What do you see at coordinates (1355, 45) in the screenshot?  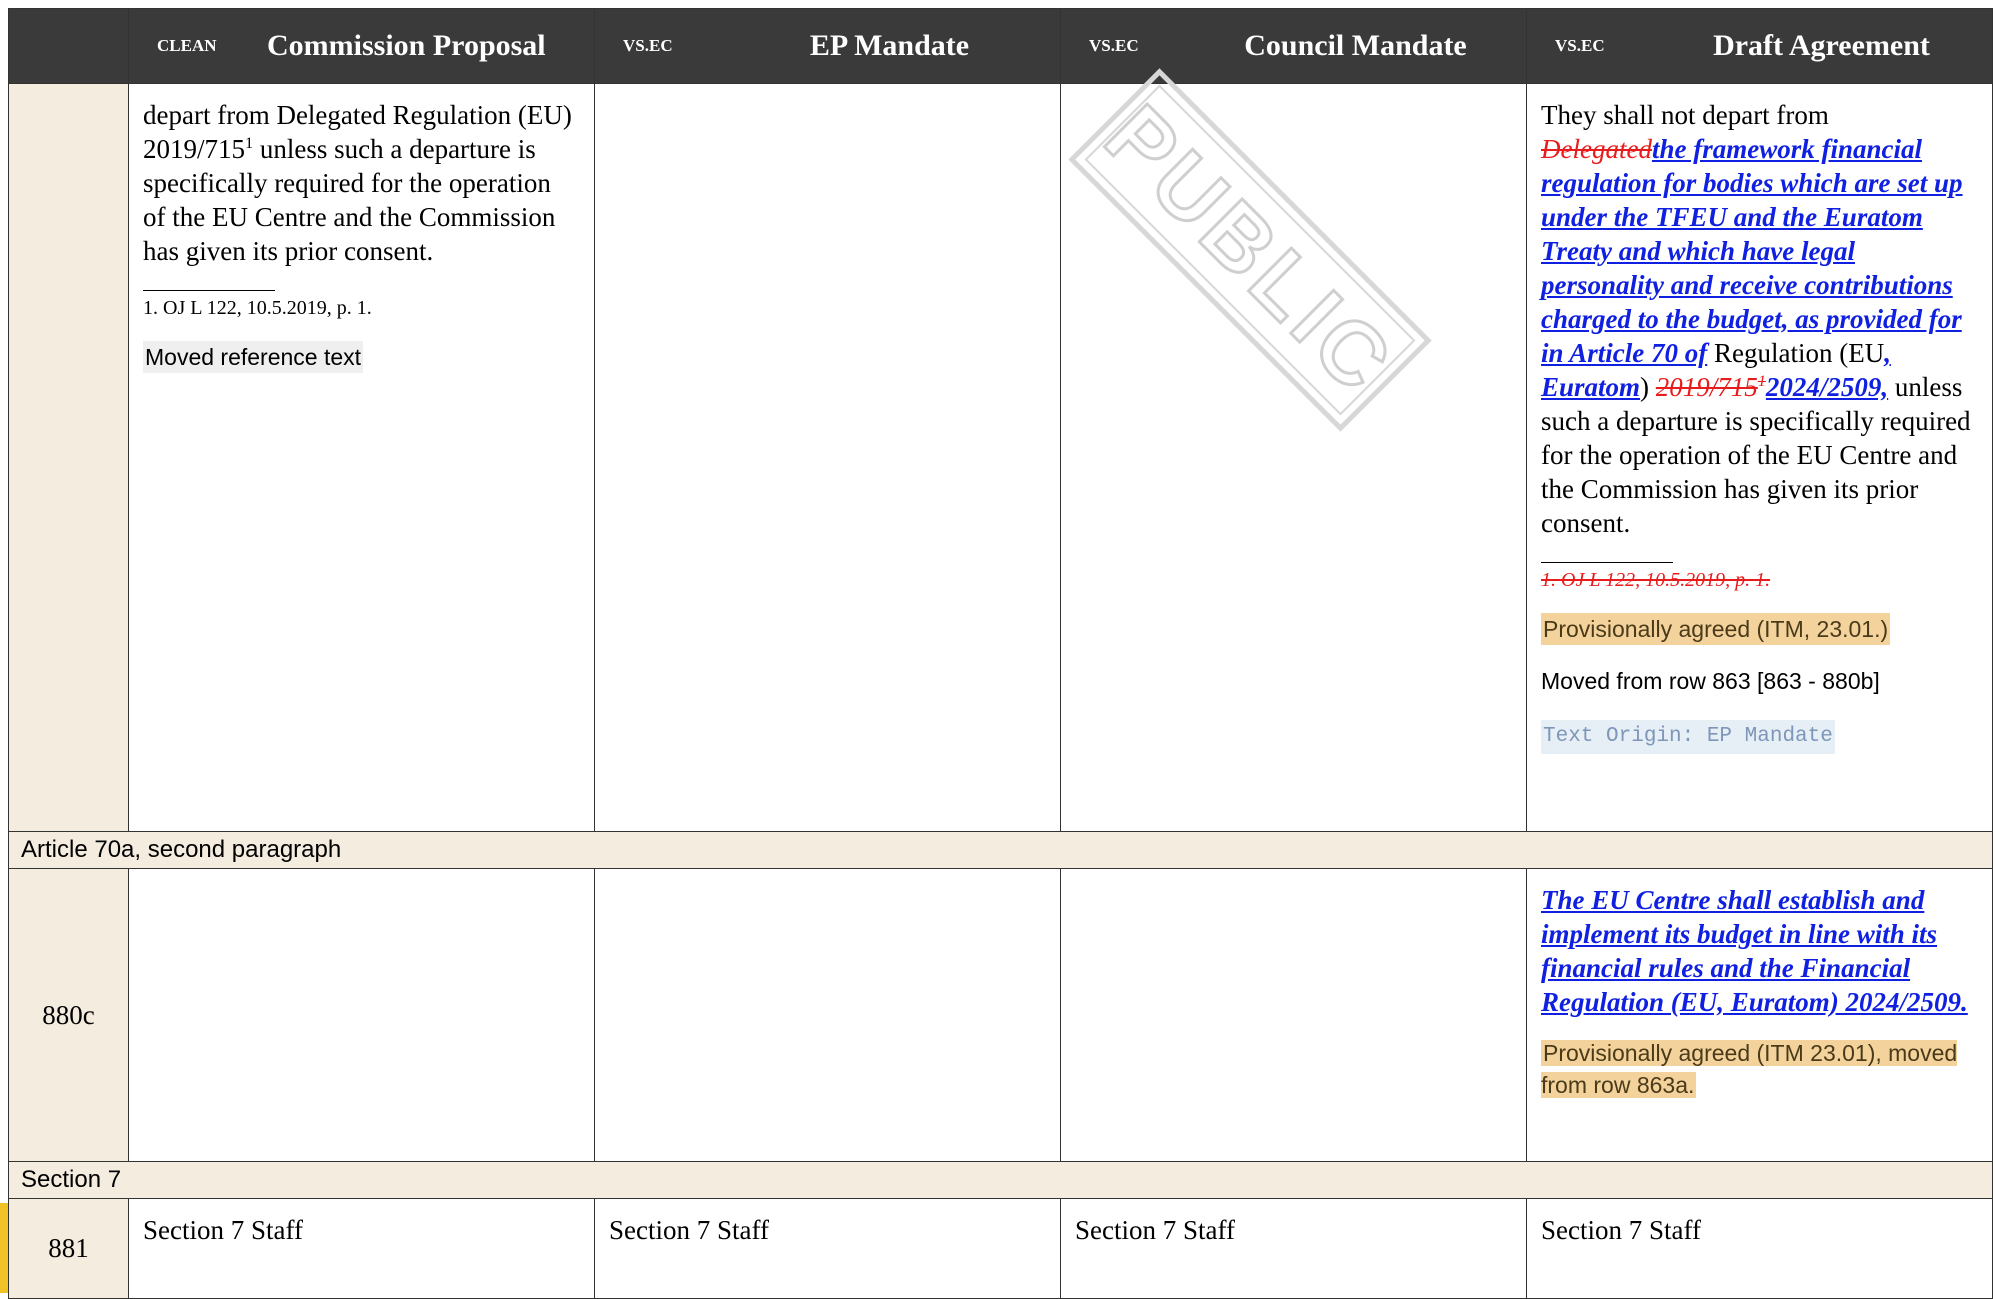 I see `column-title: Council Mandate` at bounding box center [1355, 45].